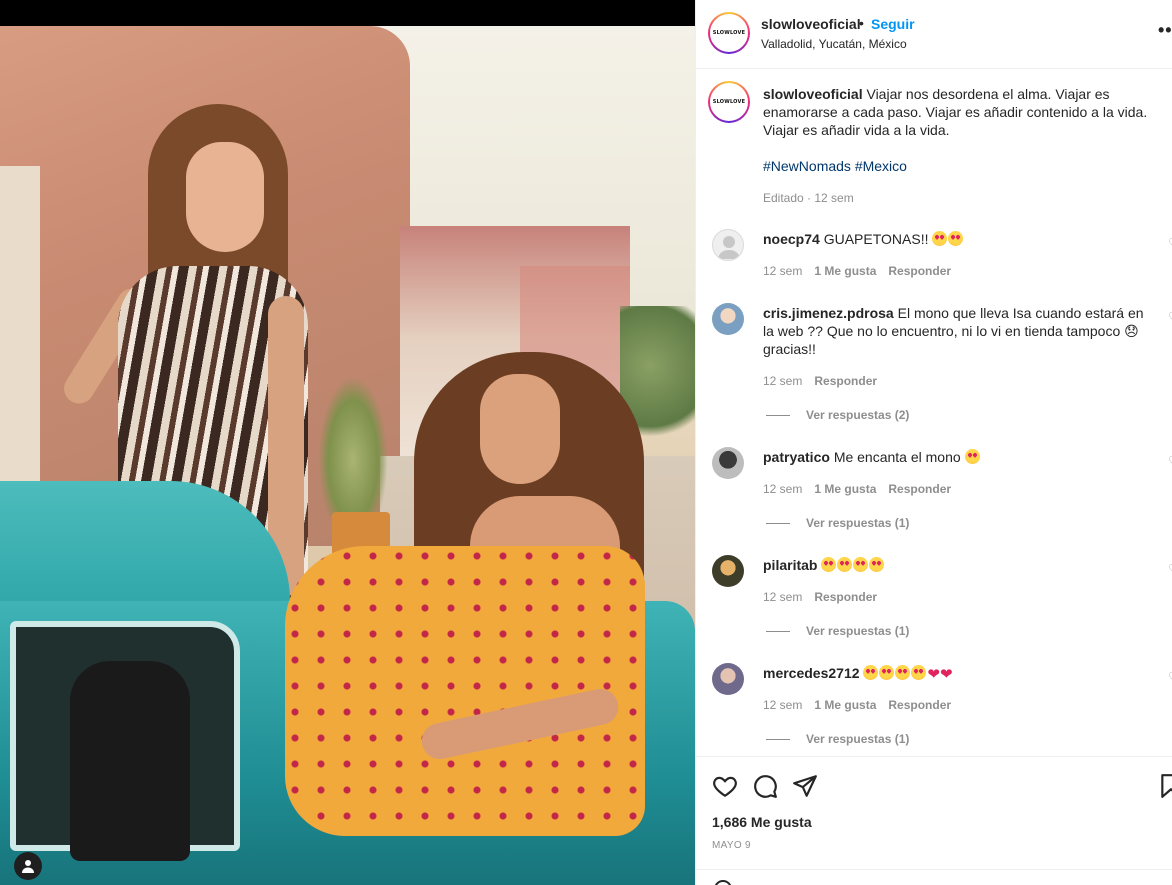 Image resolution: width=1172 pixels, height=885 pixels. I want to click on caption-author: slowloveoficial, so click(813, 94).